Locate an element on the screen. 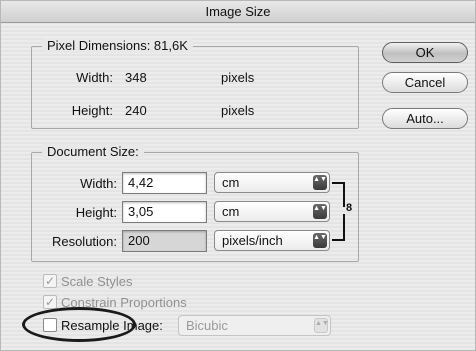  ok-button: OK is located at coordinates (425, 52).